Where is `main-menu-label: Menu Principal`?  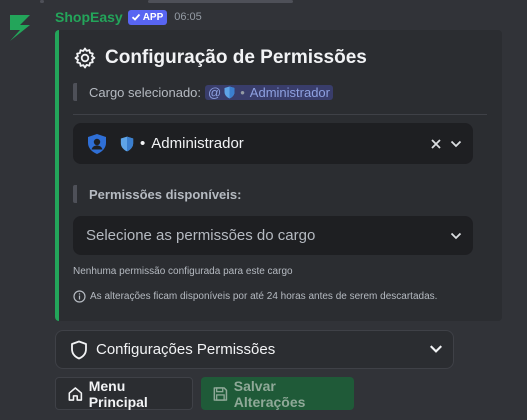
main-menu-label: Menu Principal is located at coordinates (118, 393).